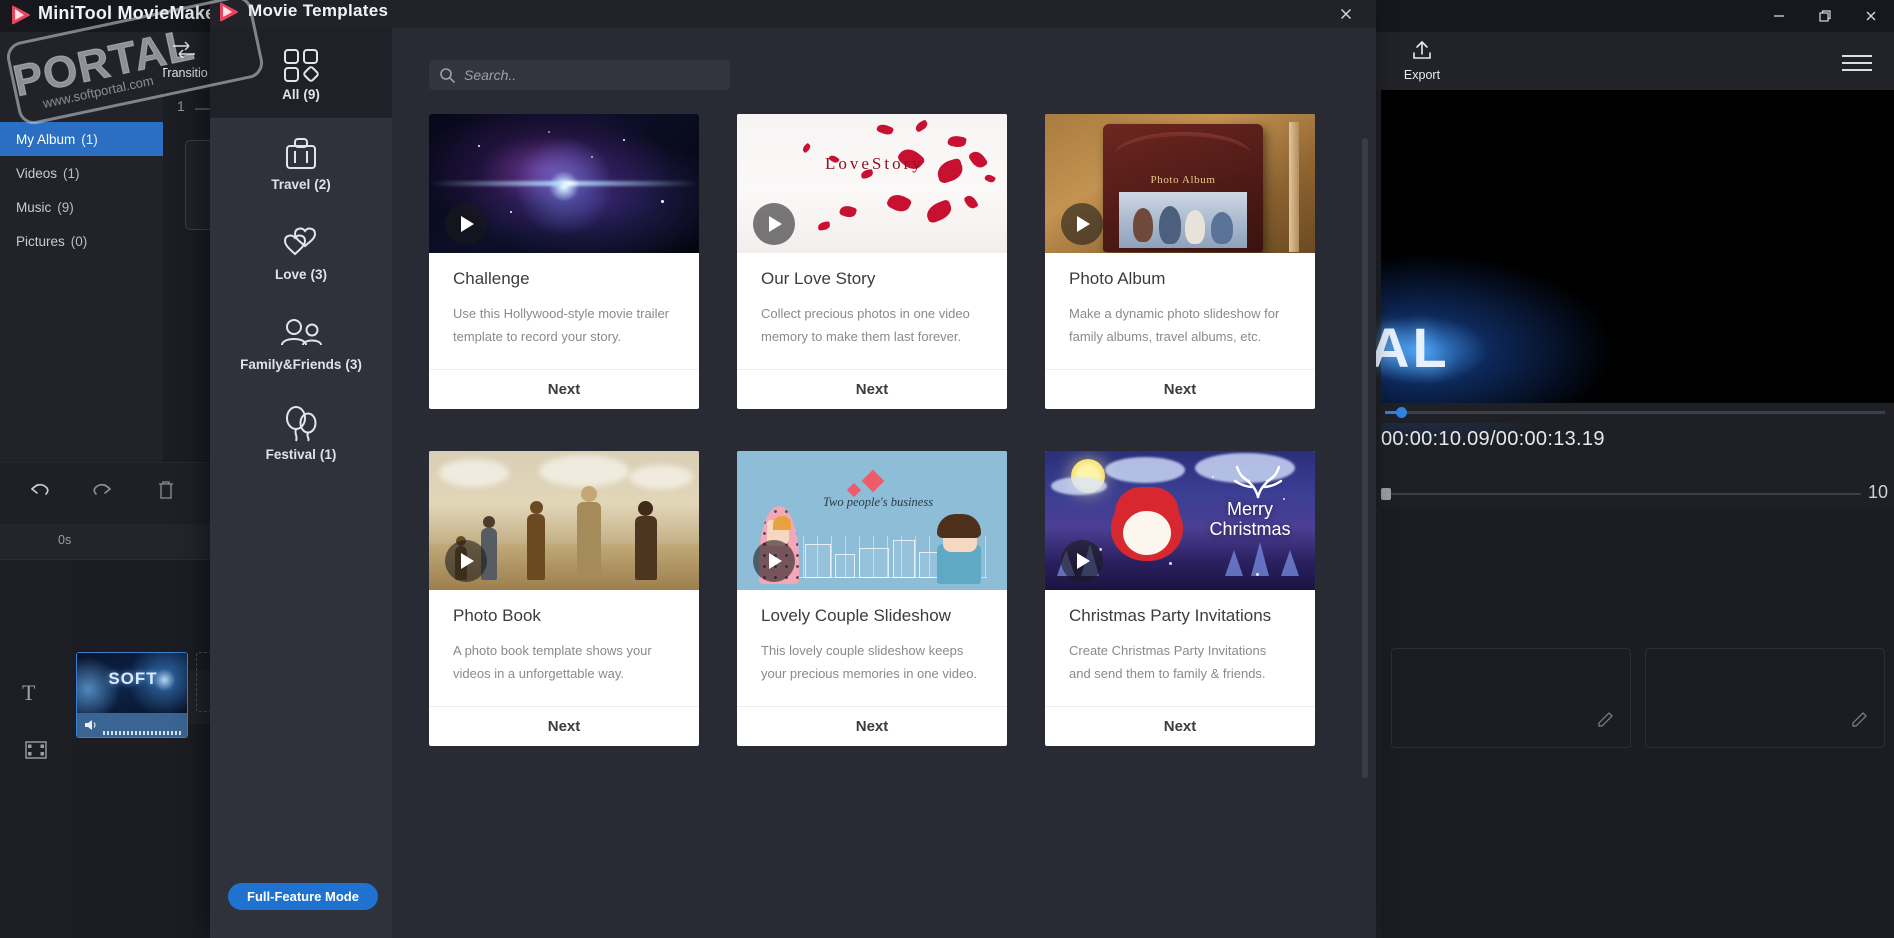  Describe the element at coordinates (872, 183) in the screenshot. I see `template-thumbnail: LoveStory` at that location.